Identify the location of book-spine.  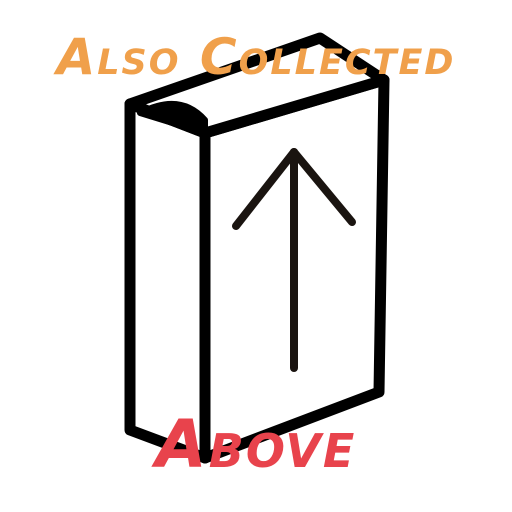
(167, 281).